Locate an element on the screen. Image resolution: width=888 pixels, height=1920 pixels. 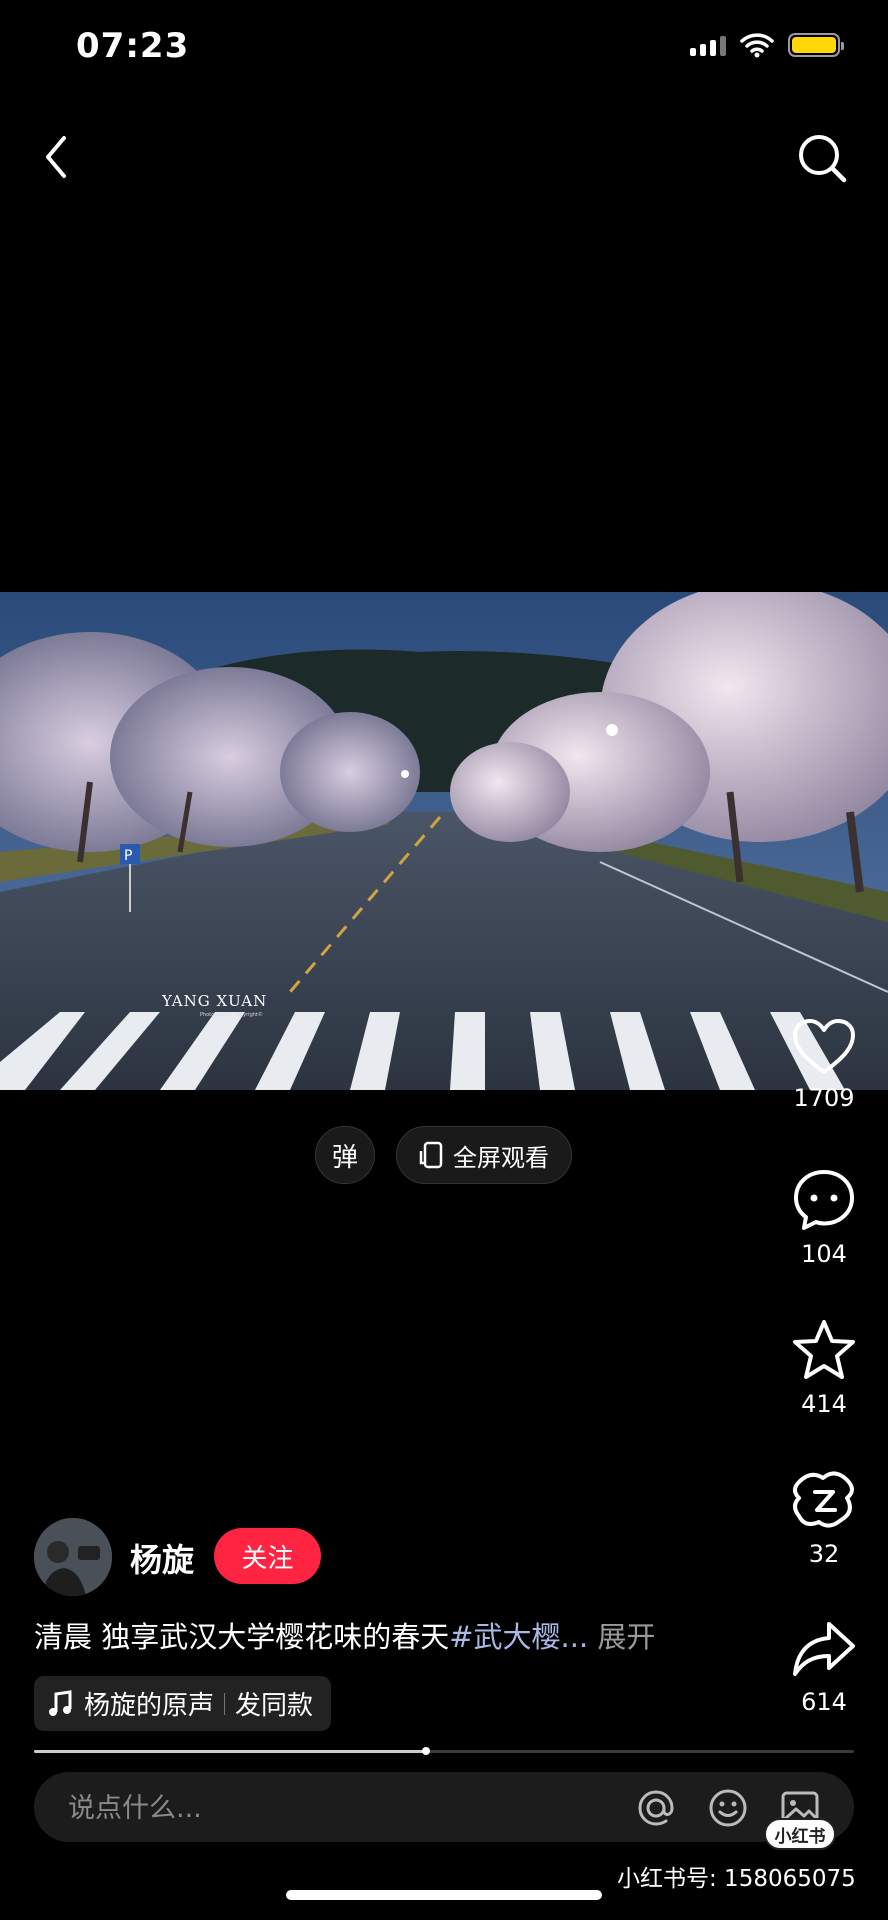
remix-count: 32 is located at coordinates (824, 1554).